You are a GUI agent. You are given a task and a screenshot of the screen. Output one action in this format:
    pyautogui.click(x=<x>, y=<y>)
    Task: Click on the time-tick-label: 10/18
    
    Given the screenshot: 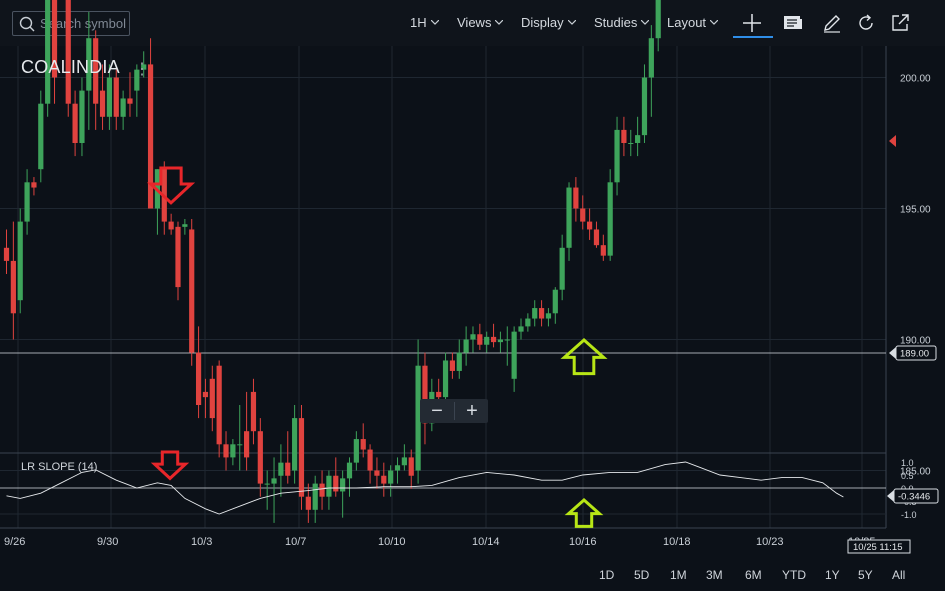 What is the action you would take?
    pyautogui.click(x=677, y=542)
    